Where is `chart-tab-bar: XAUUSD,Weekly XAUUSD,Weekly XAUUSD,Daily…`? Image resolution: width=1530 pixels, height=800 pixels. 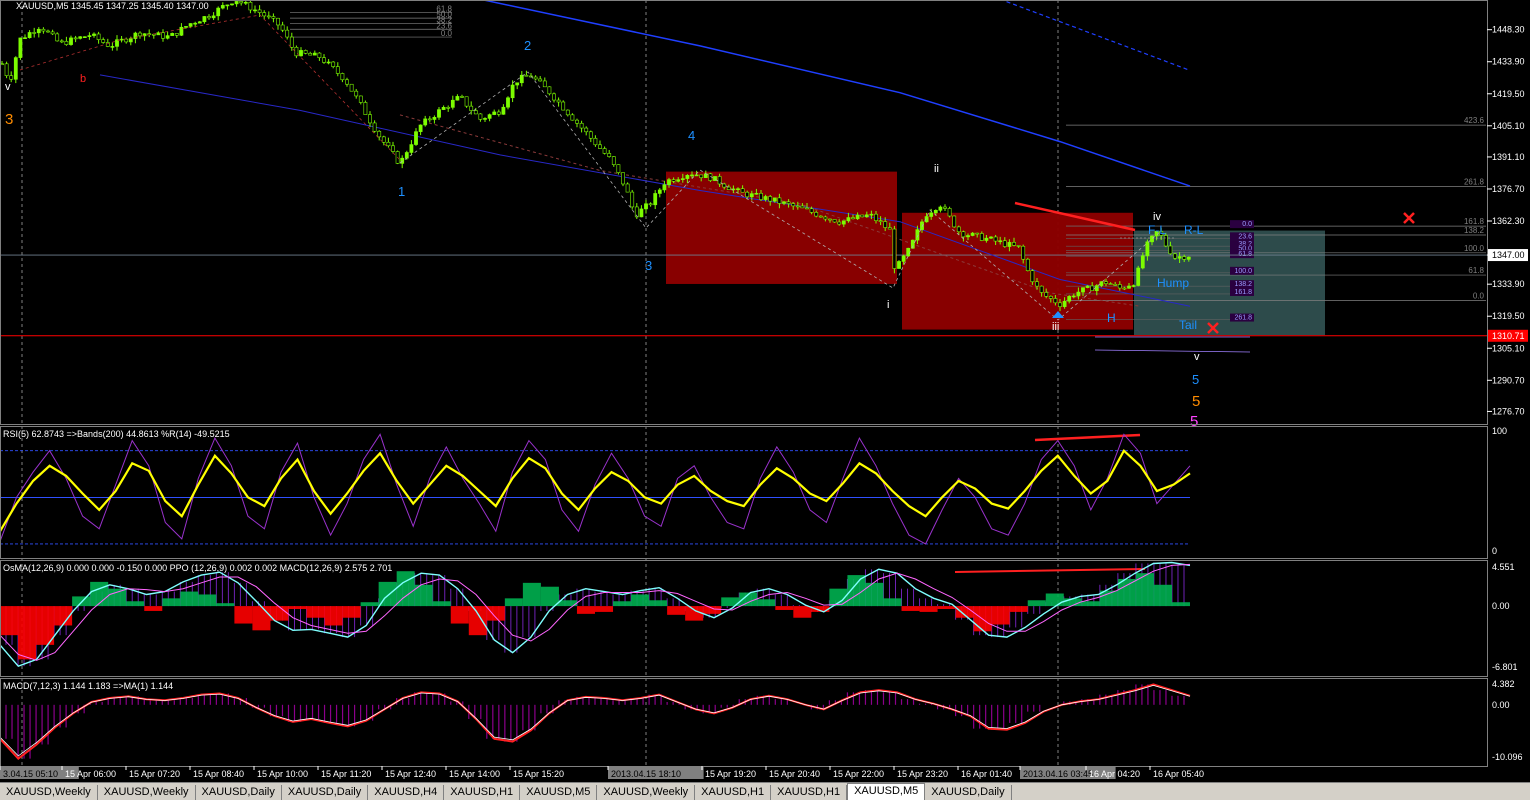
chart-tab-bar: XAUUSD,Weekly XAUUSD,Weekly XAUUSD,Daily… is located at coordinates (765, 791).